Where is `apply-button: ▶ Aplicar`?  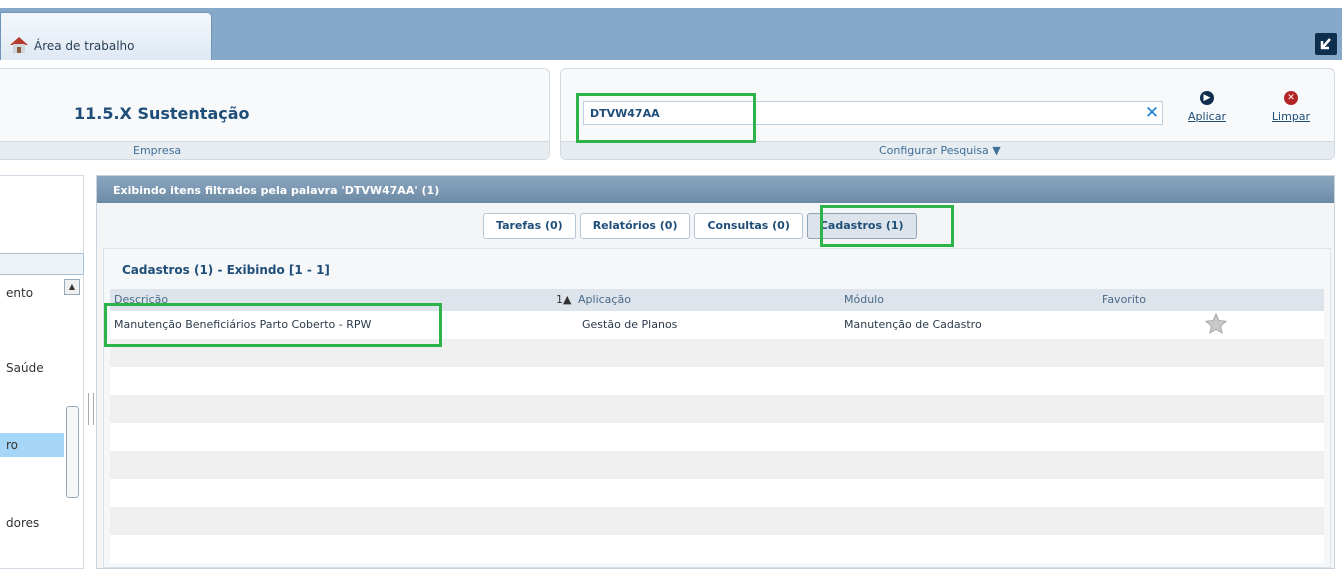 apply-button: ▶ Aplicar is located at coordinates (1207, 111).